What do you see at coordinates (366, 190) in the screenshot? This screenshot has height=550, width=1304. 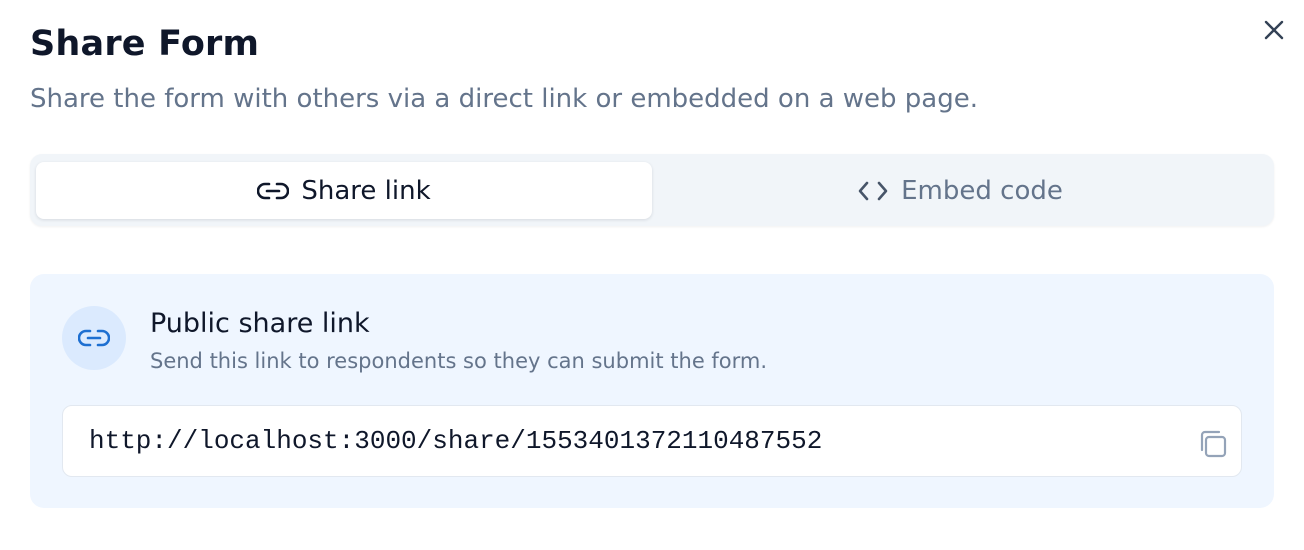 I see `tab-share-link-label: Share link` at bounding box center [366, 190].